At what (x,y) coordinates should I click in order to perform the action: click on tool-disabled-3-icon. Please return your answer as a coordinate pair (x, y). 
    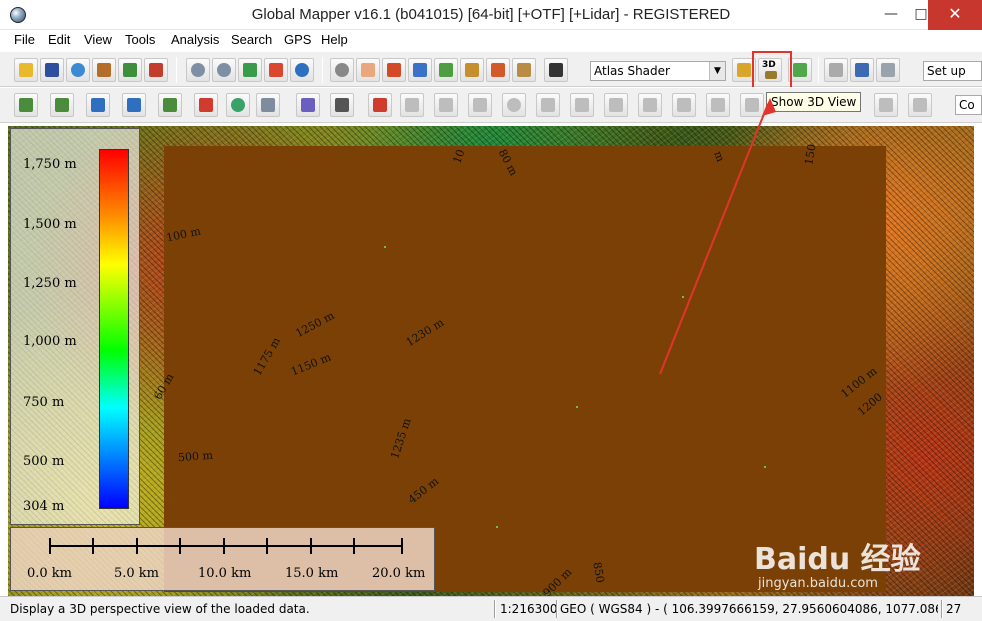
    Looking at the image, I should click on (480, 105).